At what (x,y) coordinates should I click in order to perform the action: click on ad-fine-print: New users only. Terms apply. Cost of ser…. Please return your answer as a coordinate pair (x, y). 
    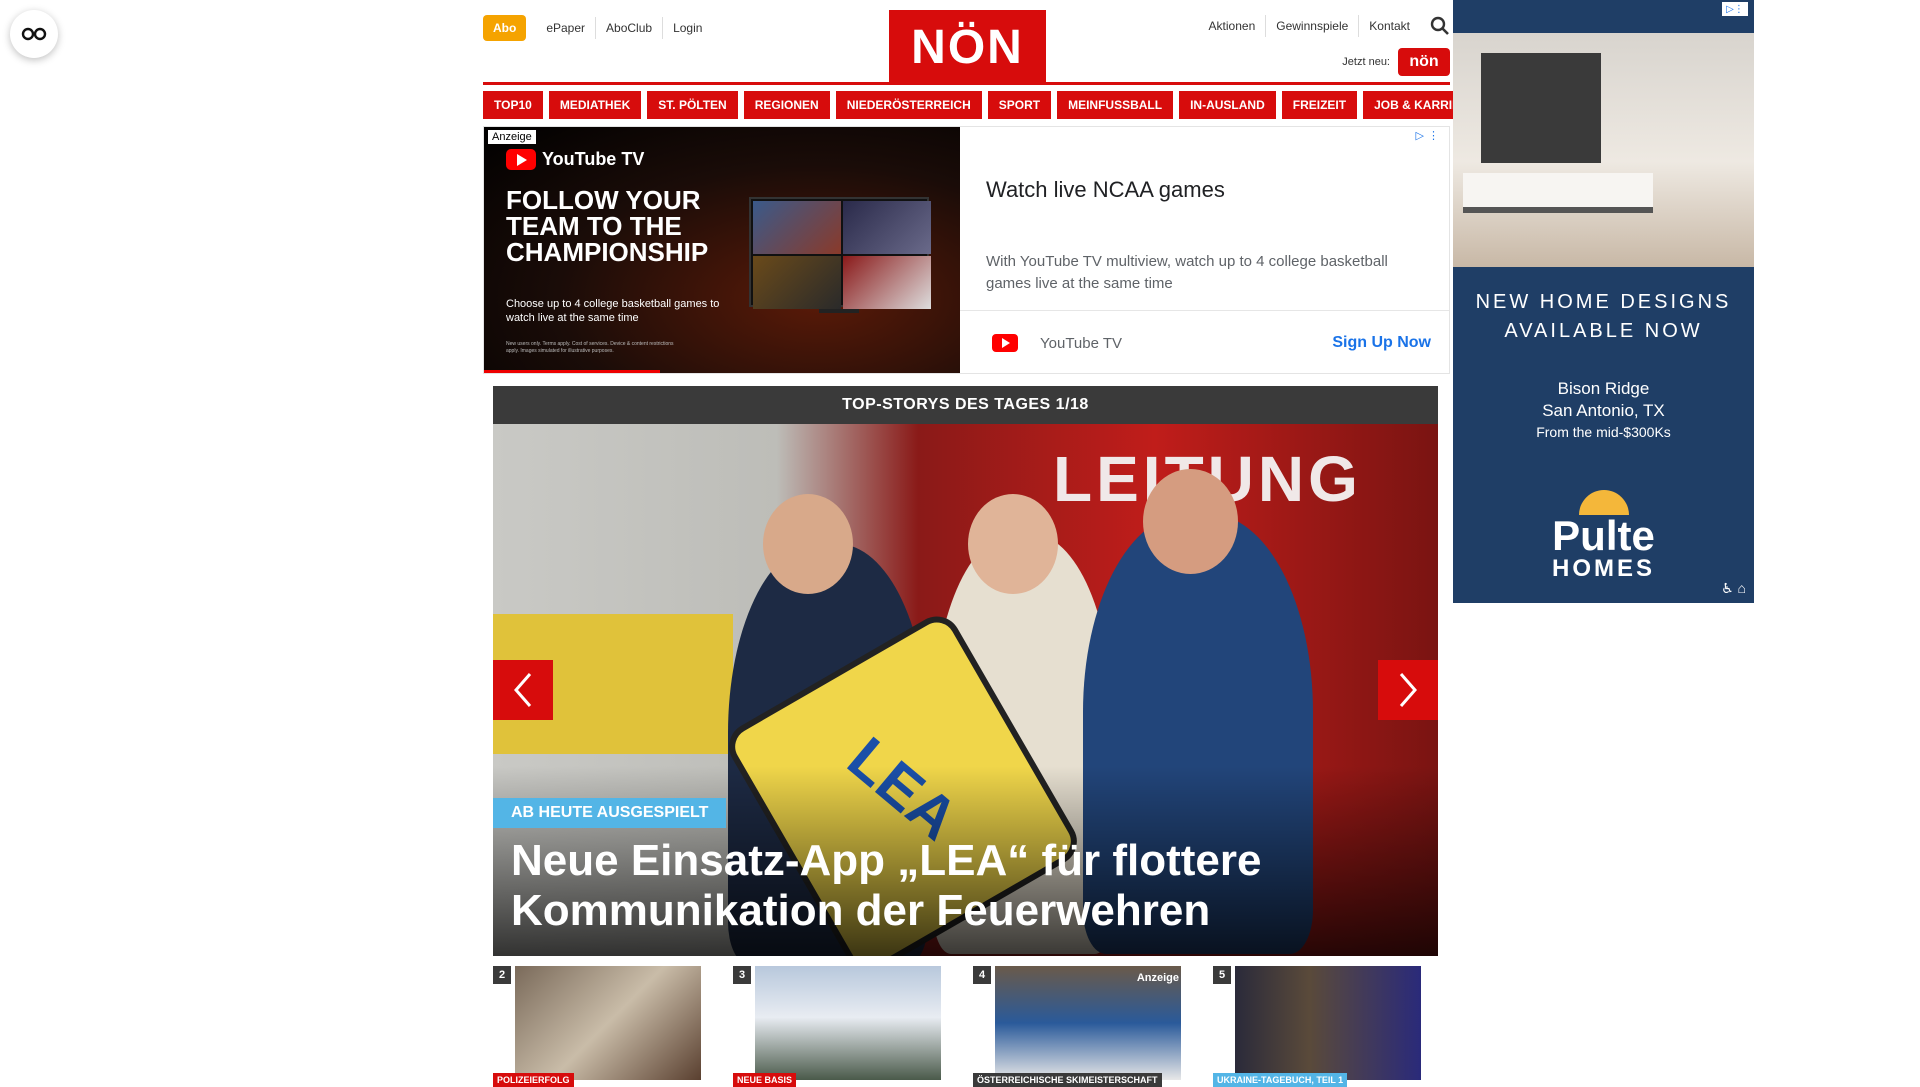
    Looking at the image, I should click on (590, 347).